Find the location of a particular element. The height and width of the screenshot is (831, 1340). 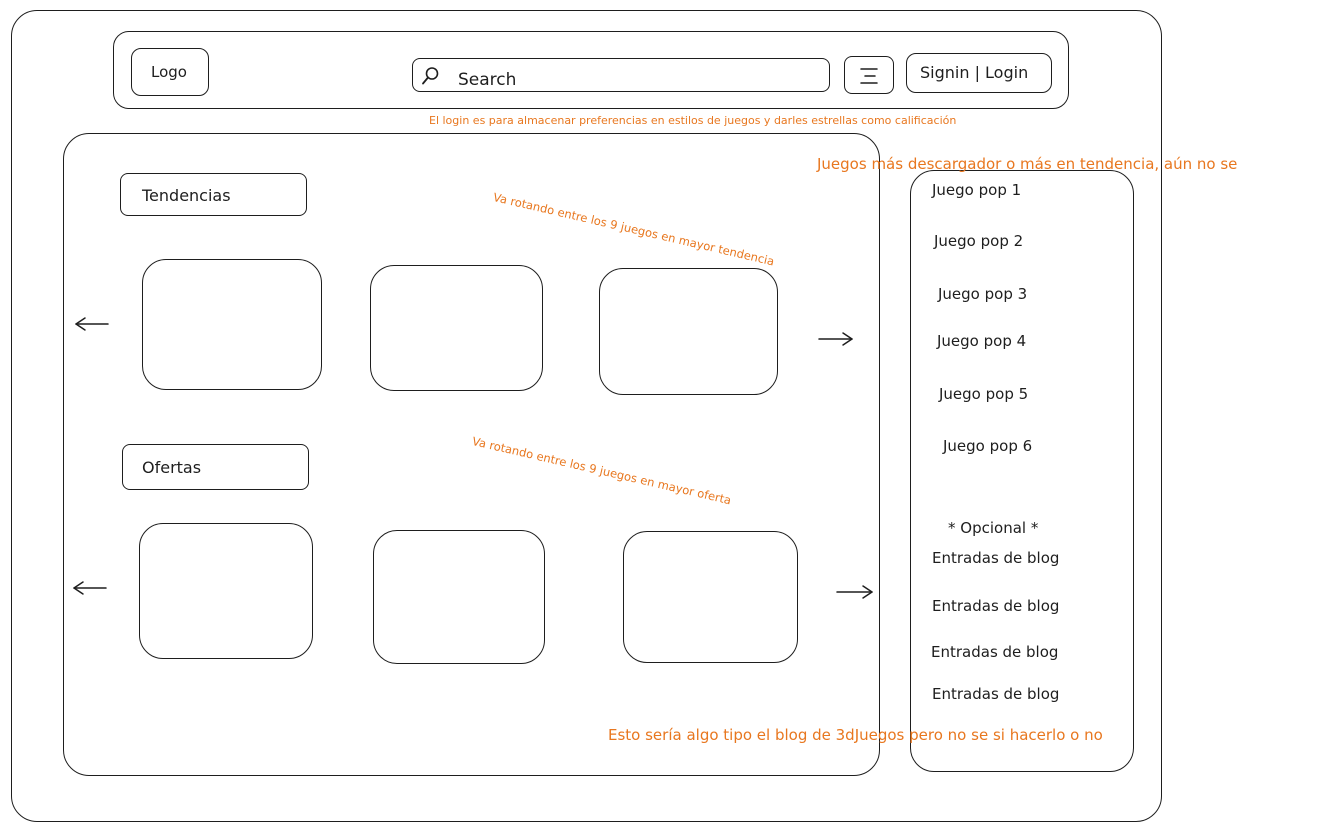

logo-label: Logo is located at coordinates (169, 72).